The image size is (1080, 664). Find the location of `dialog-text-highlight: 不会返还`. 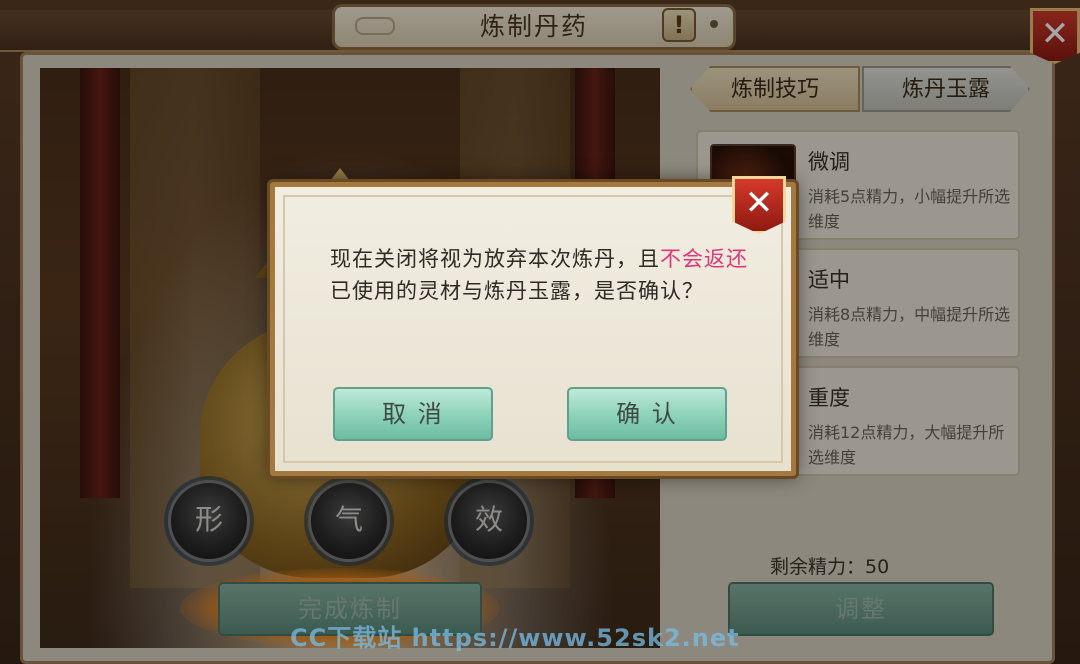

dialog-text-highlight: 不会返还 is located at coordinates (704, 259).